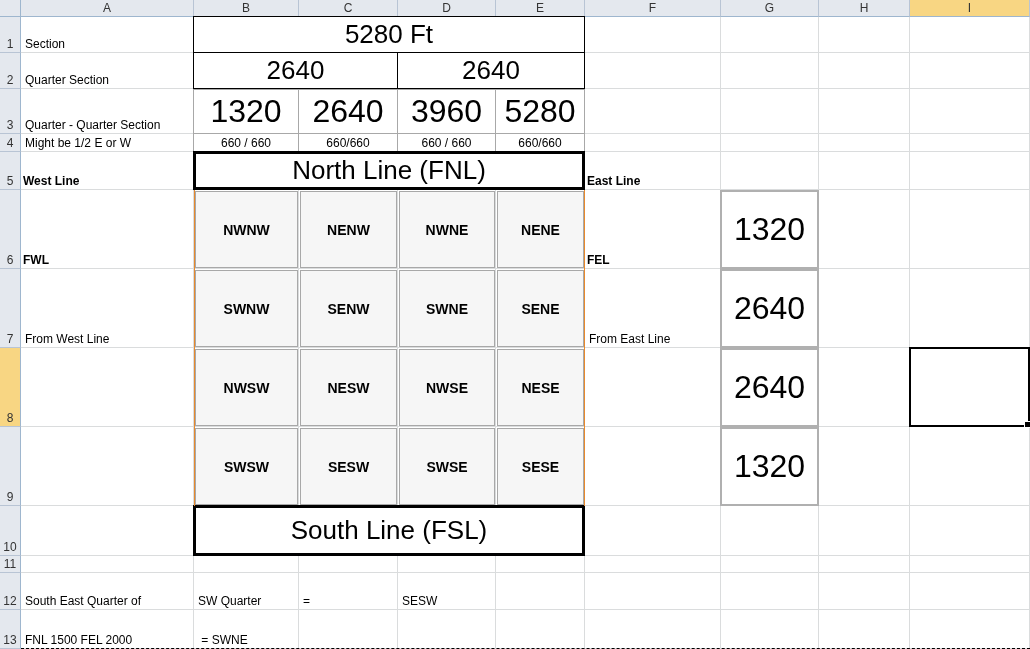  What do you see at coordinates (10, 387) in the screenshot?
I see `row-header: 8` at bounding box center [10, 387].